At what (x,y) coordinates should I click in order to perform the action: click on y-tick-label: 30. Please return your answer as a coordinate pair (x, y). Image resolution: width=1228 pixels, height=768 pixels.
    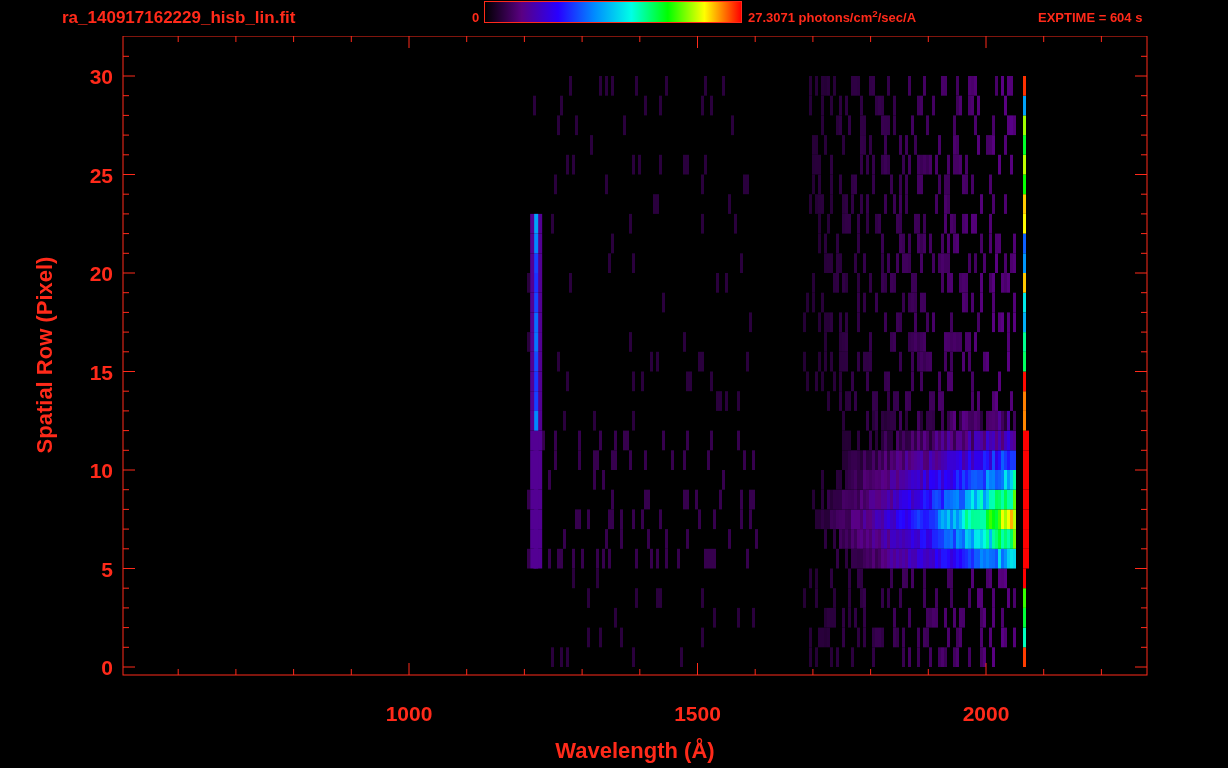
    Looking at the image, I should click on (101, 76).